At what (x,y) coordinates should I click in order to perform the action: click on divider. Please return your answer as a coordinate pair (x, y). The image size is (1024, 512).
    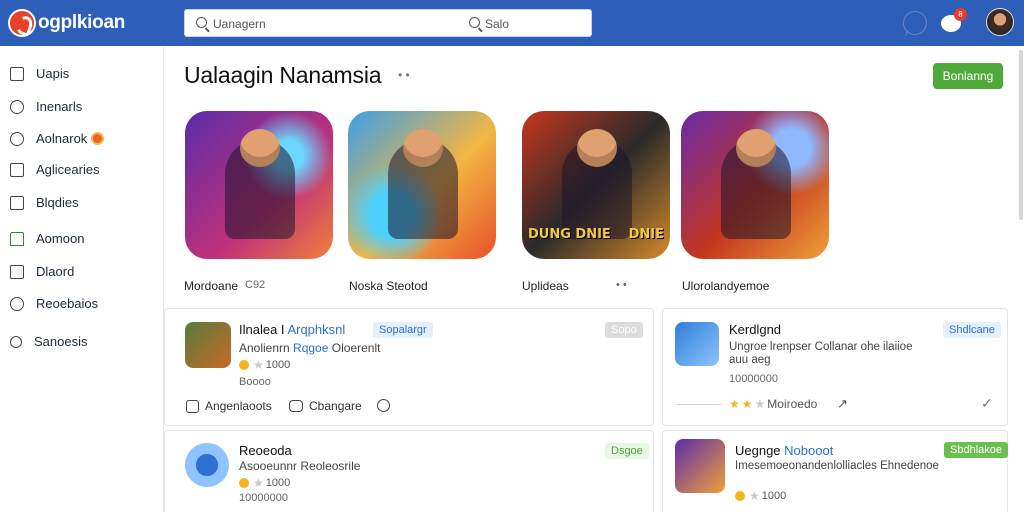
    Looking at the image, I should click on (699, 404).